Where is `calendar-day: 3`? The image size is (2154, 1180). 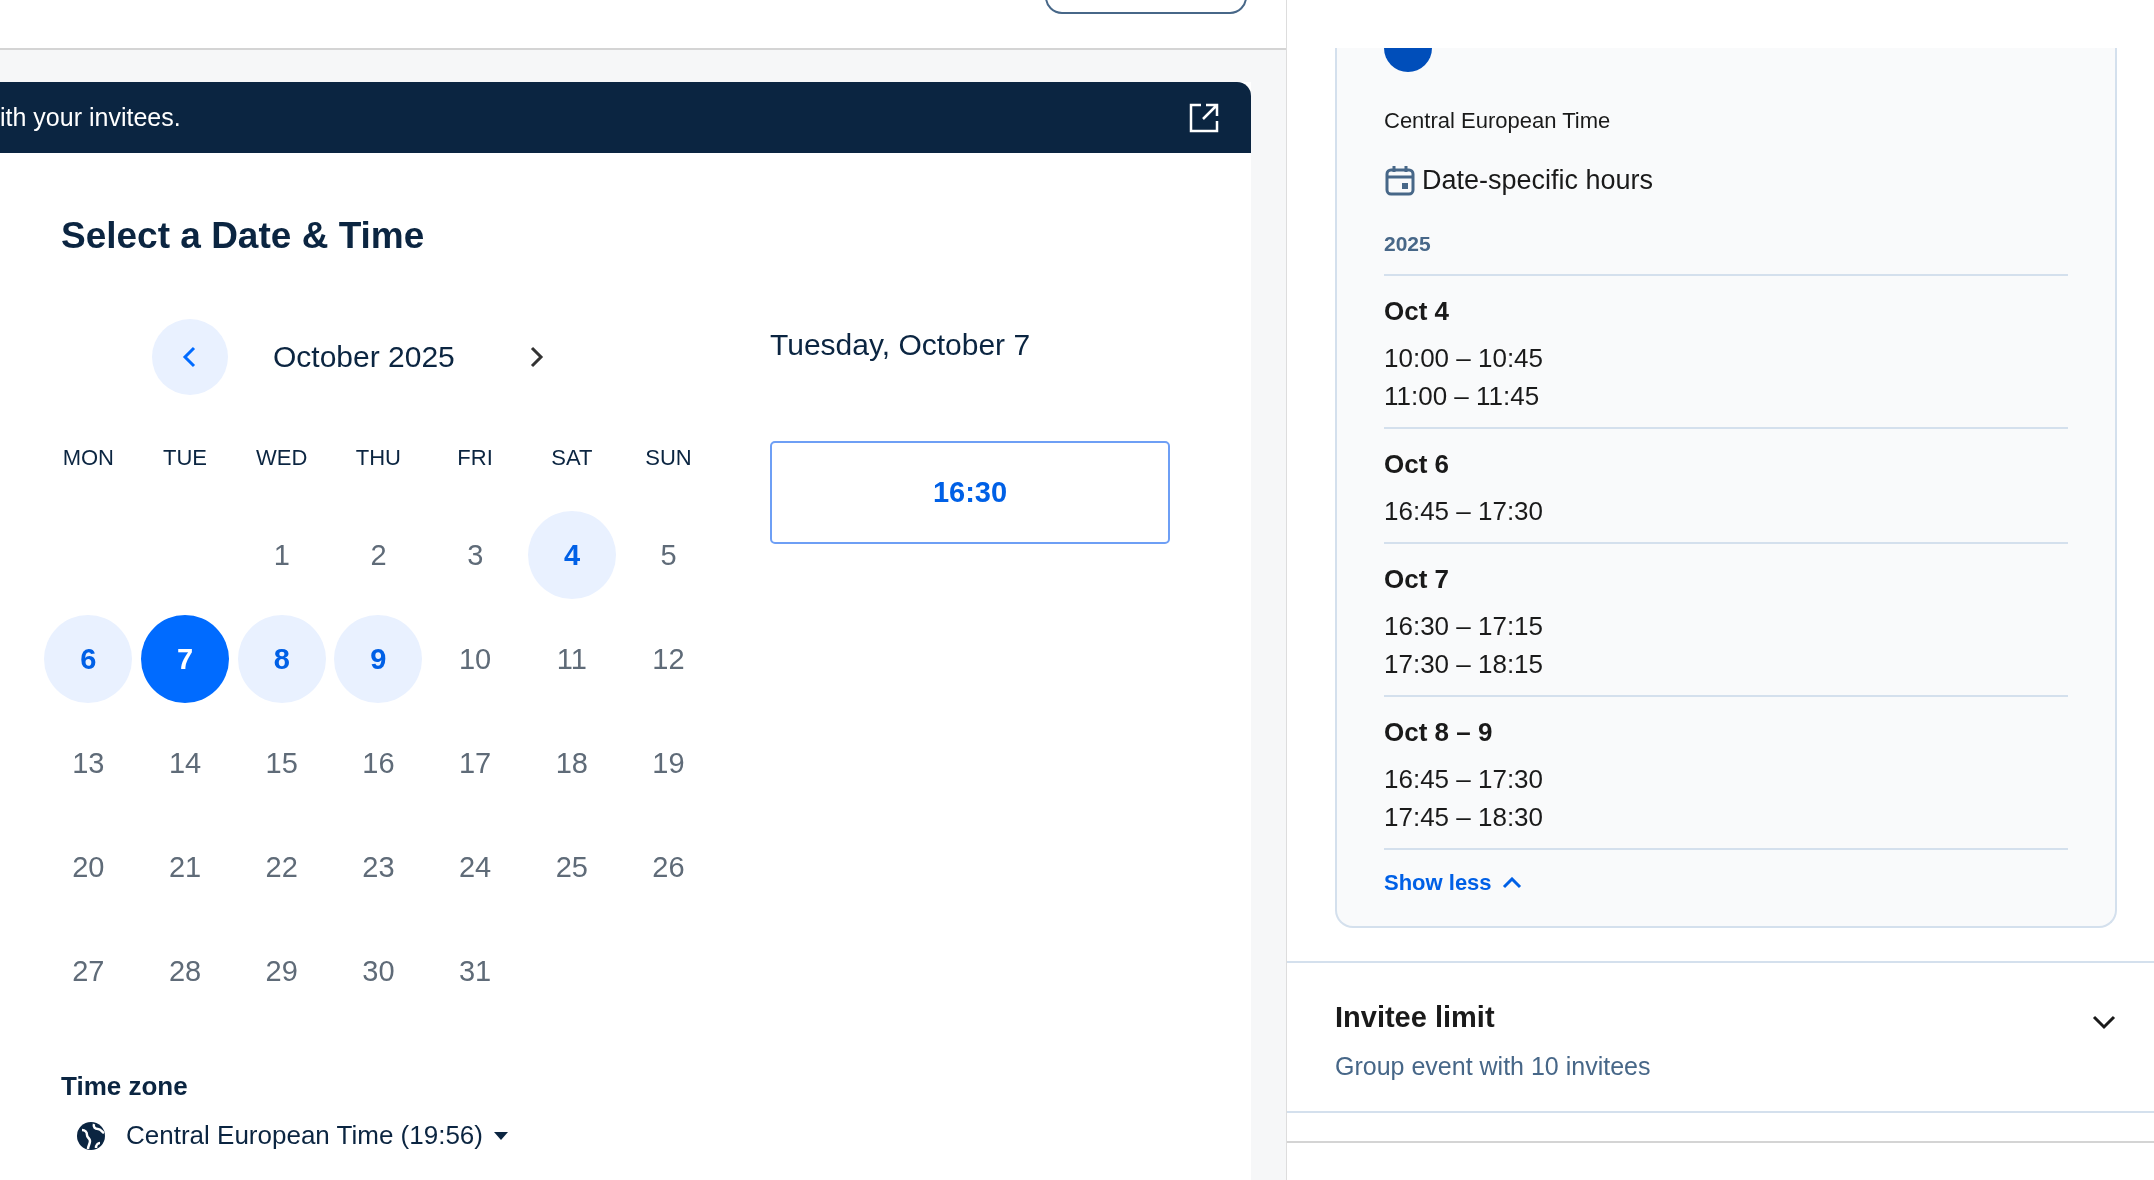 calendar-day: 3 is located at coordinates (475, 555).